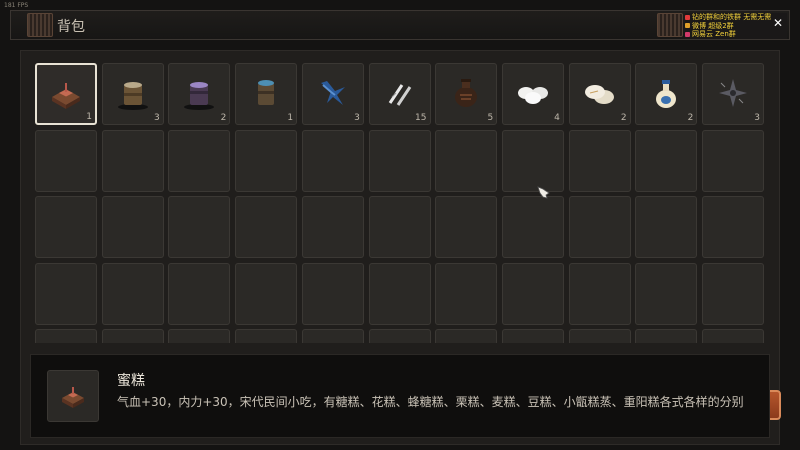 The width and height of the screenshot is (800, 450). I want to click on detail-item-slot, so click(73, 396).